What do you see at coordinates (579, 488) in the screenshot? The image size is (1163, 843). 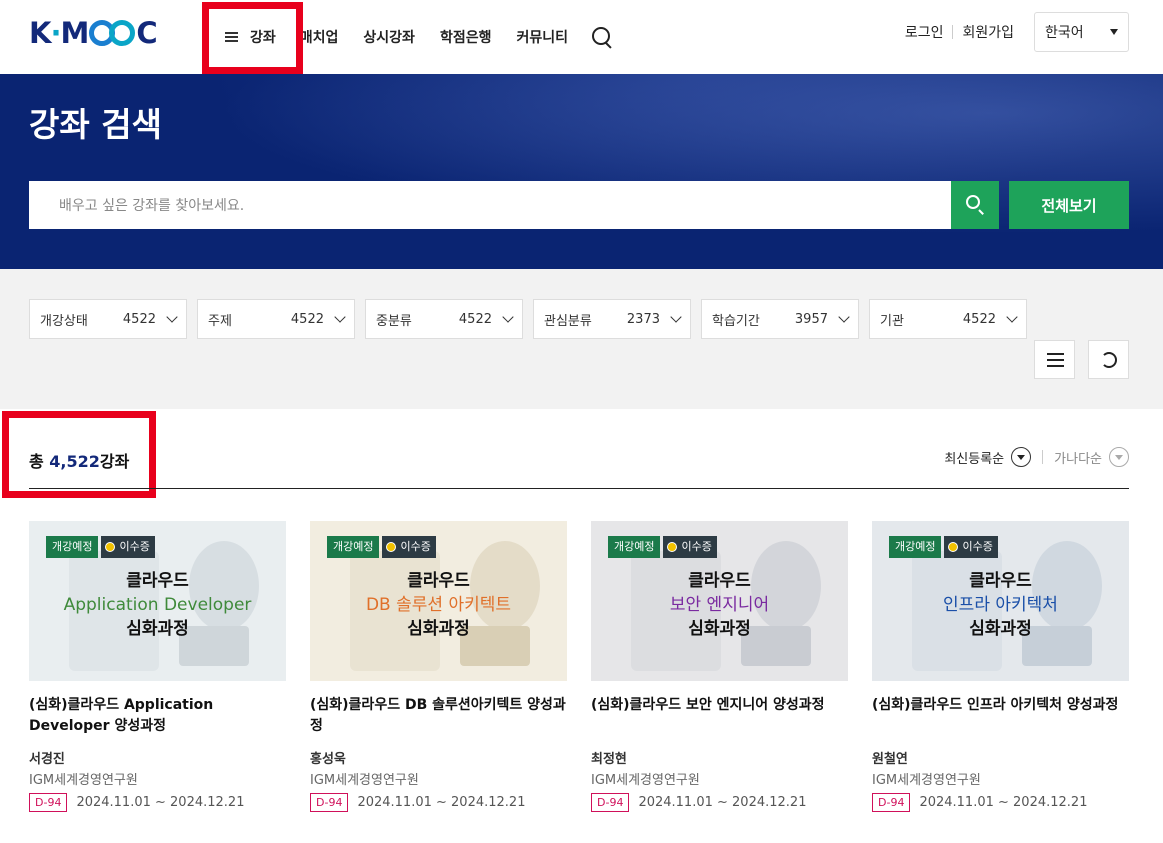 I see `results-divider` at bounding box center [579, 488].